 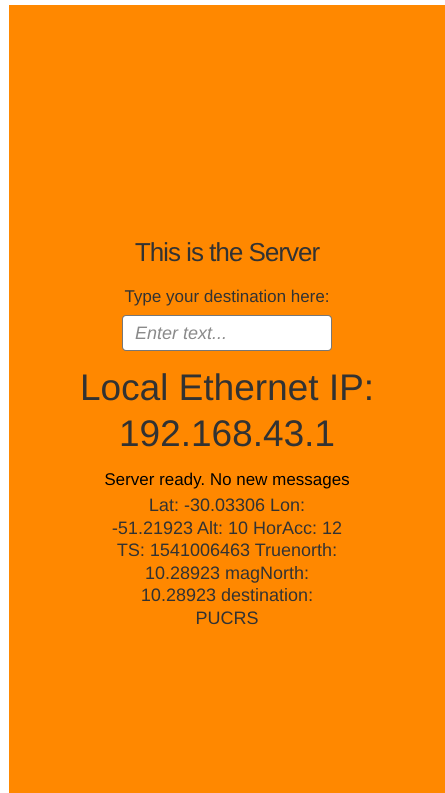 What do you see at coordinates (227, 388) in the screenshot?
I see `ip-label: Local Ethernet IP:` at bounding box center [227, 388].